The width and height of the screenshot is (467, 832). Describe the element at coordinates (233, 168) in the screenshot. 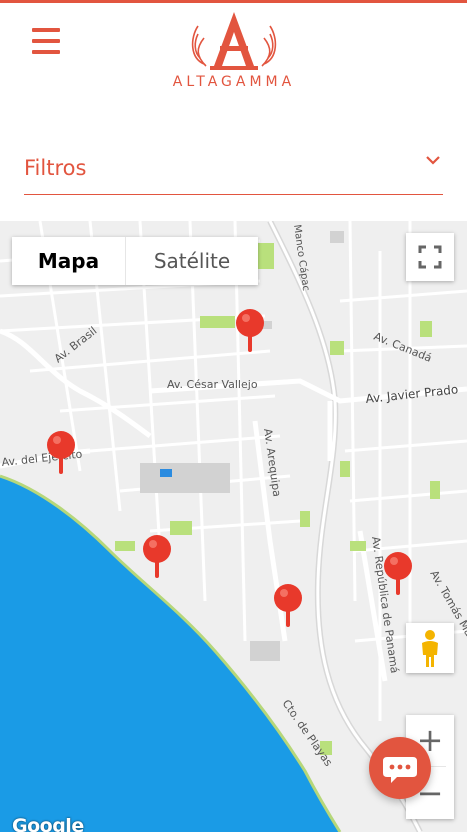

I see `filters-dropdown: Filtros` at that location.